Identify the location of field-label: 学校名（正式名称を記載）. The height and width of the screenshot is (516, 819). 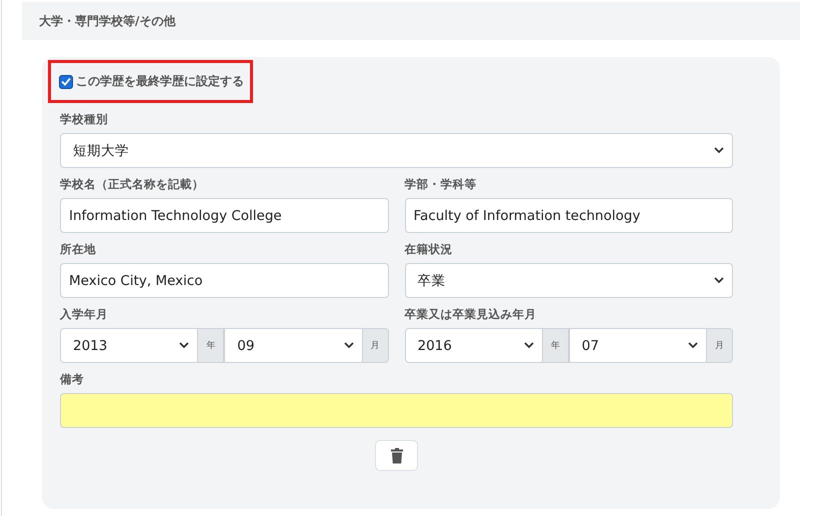
(132, 184).